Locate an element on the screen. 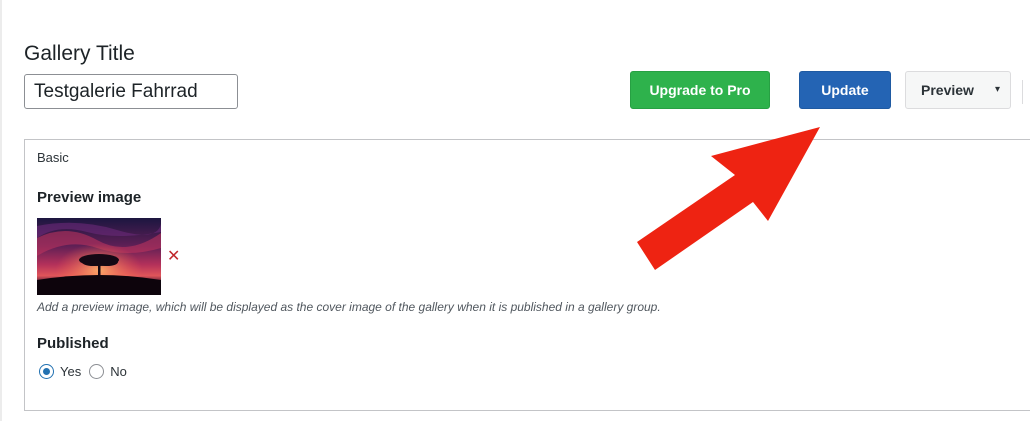  published-yes-label: Yes is located at coordinates (70, 371).